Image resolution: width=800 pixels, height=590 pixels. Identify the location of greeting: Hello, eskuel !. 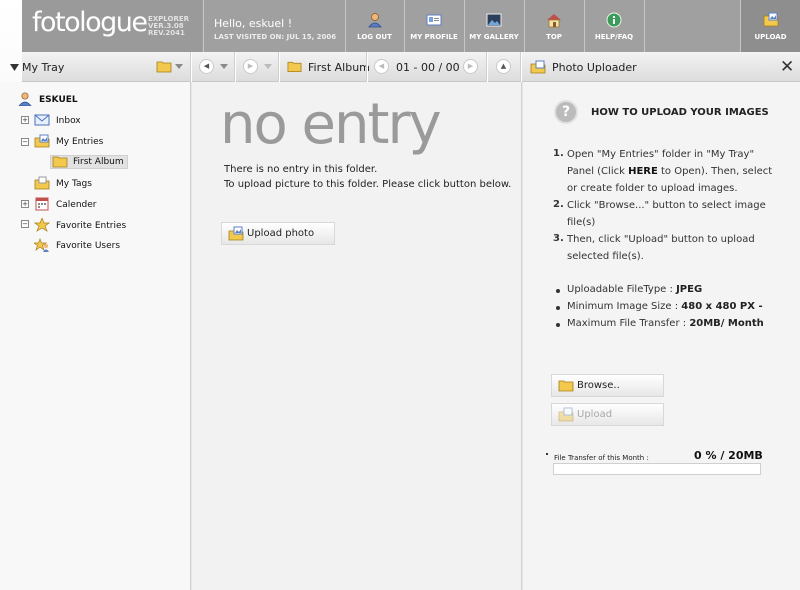
(253, 23).